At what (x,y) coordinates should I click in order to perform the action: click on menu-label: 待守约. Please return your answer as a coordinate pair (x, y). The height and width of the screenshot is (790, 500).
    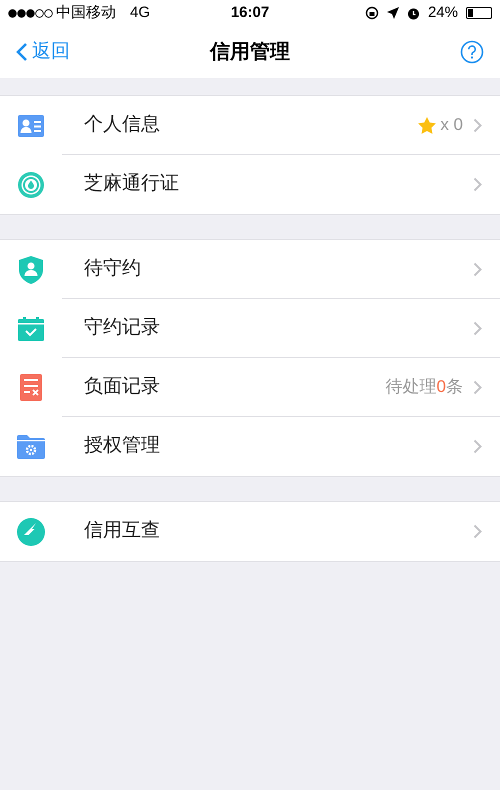
    Looking at the image, I should click on (113, 268).